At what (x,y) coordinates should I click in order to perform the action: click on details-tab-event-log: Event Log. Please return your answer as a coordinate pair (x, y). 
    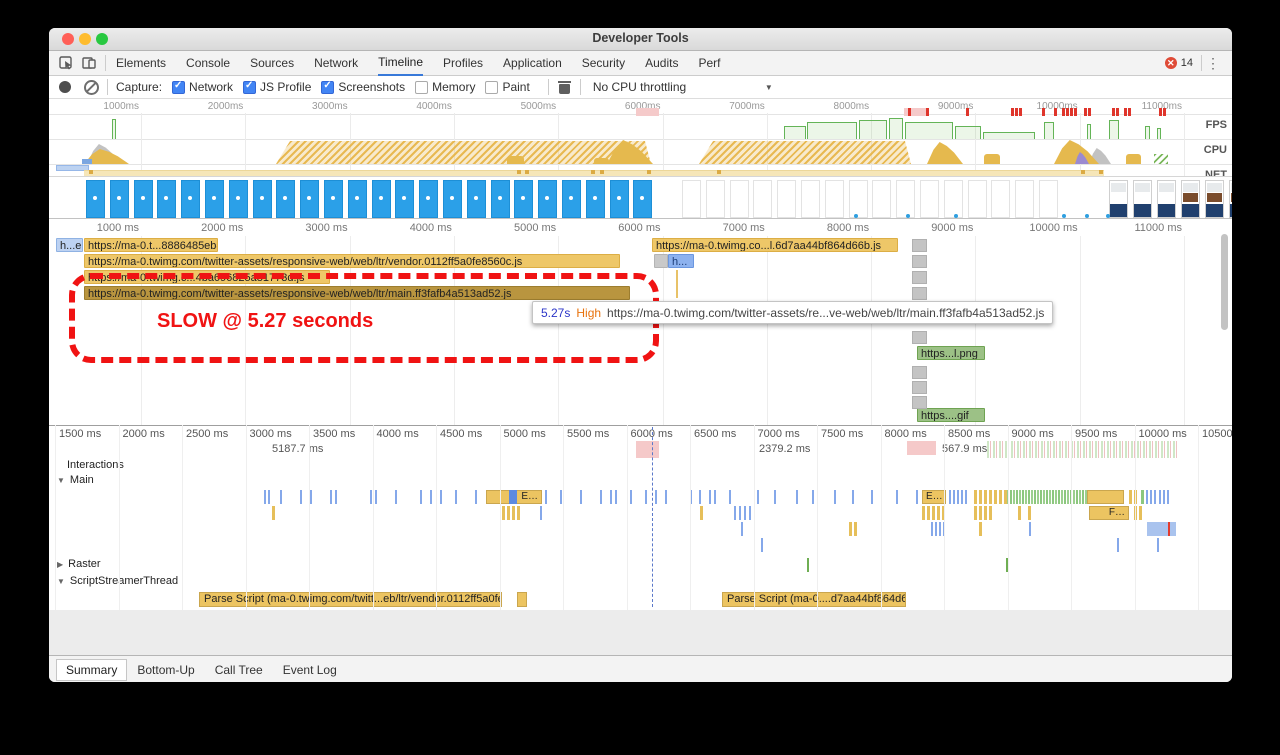
    Looking at the image, I should click on (310, 670).